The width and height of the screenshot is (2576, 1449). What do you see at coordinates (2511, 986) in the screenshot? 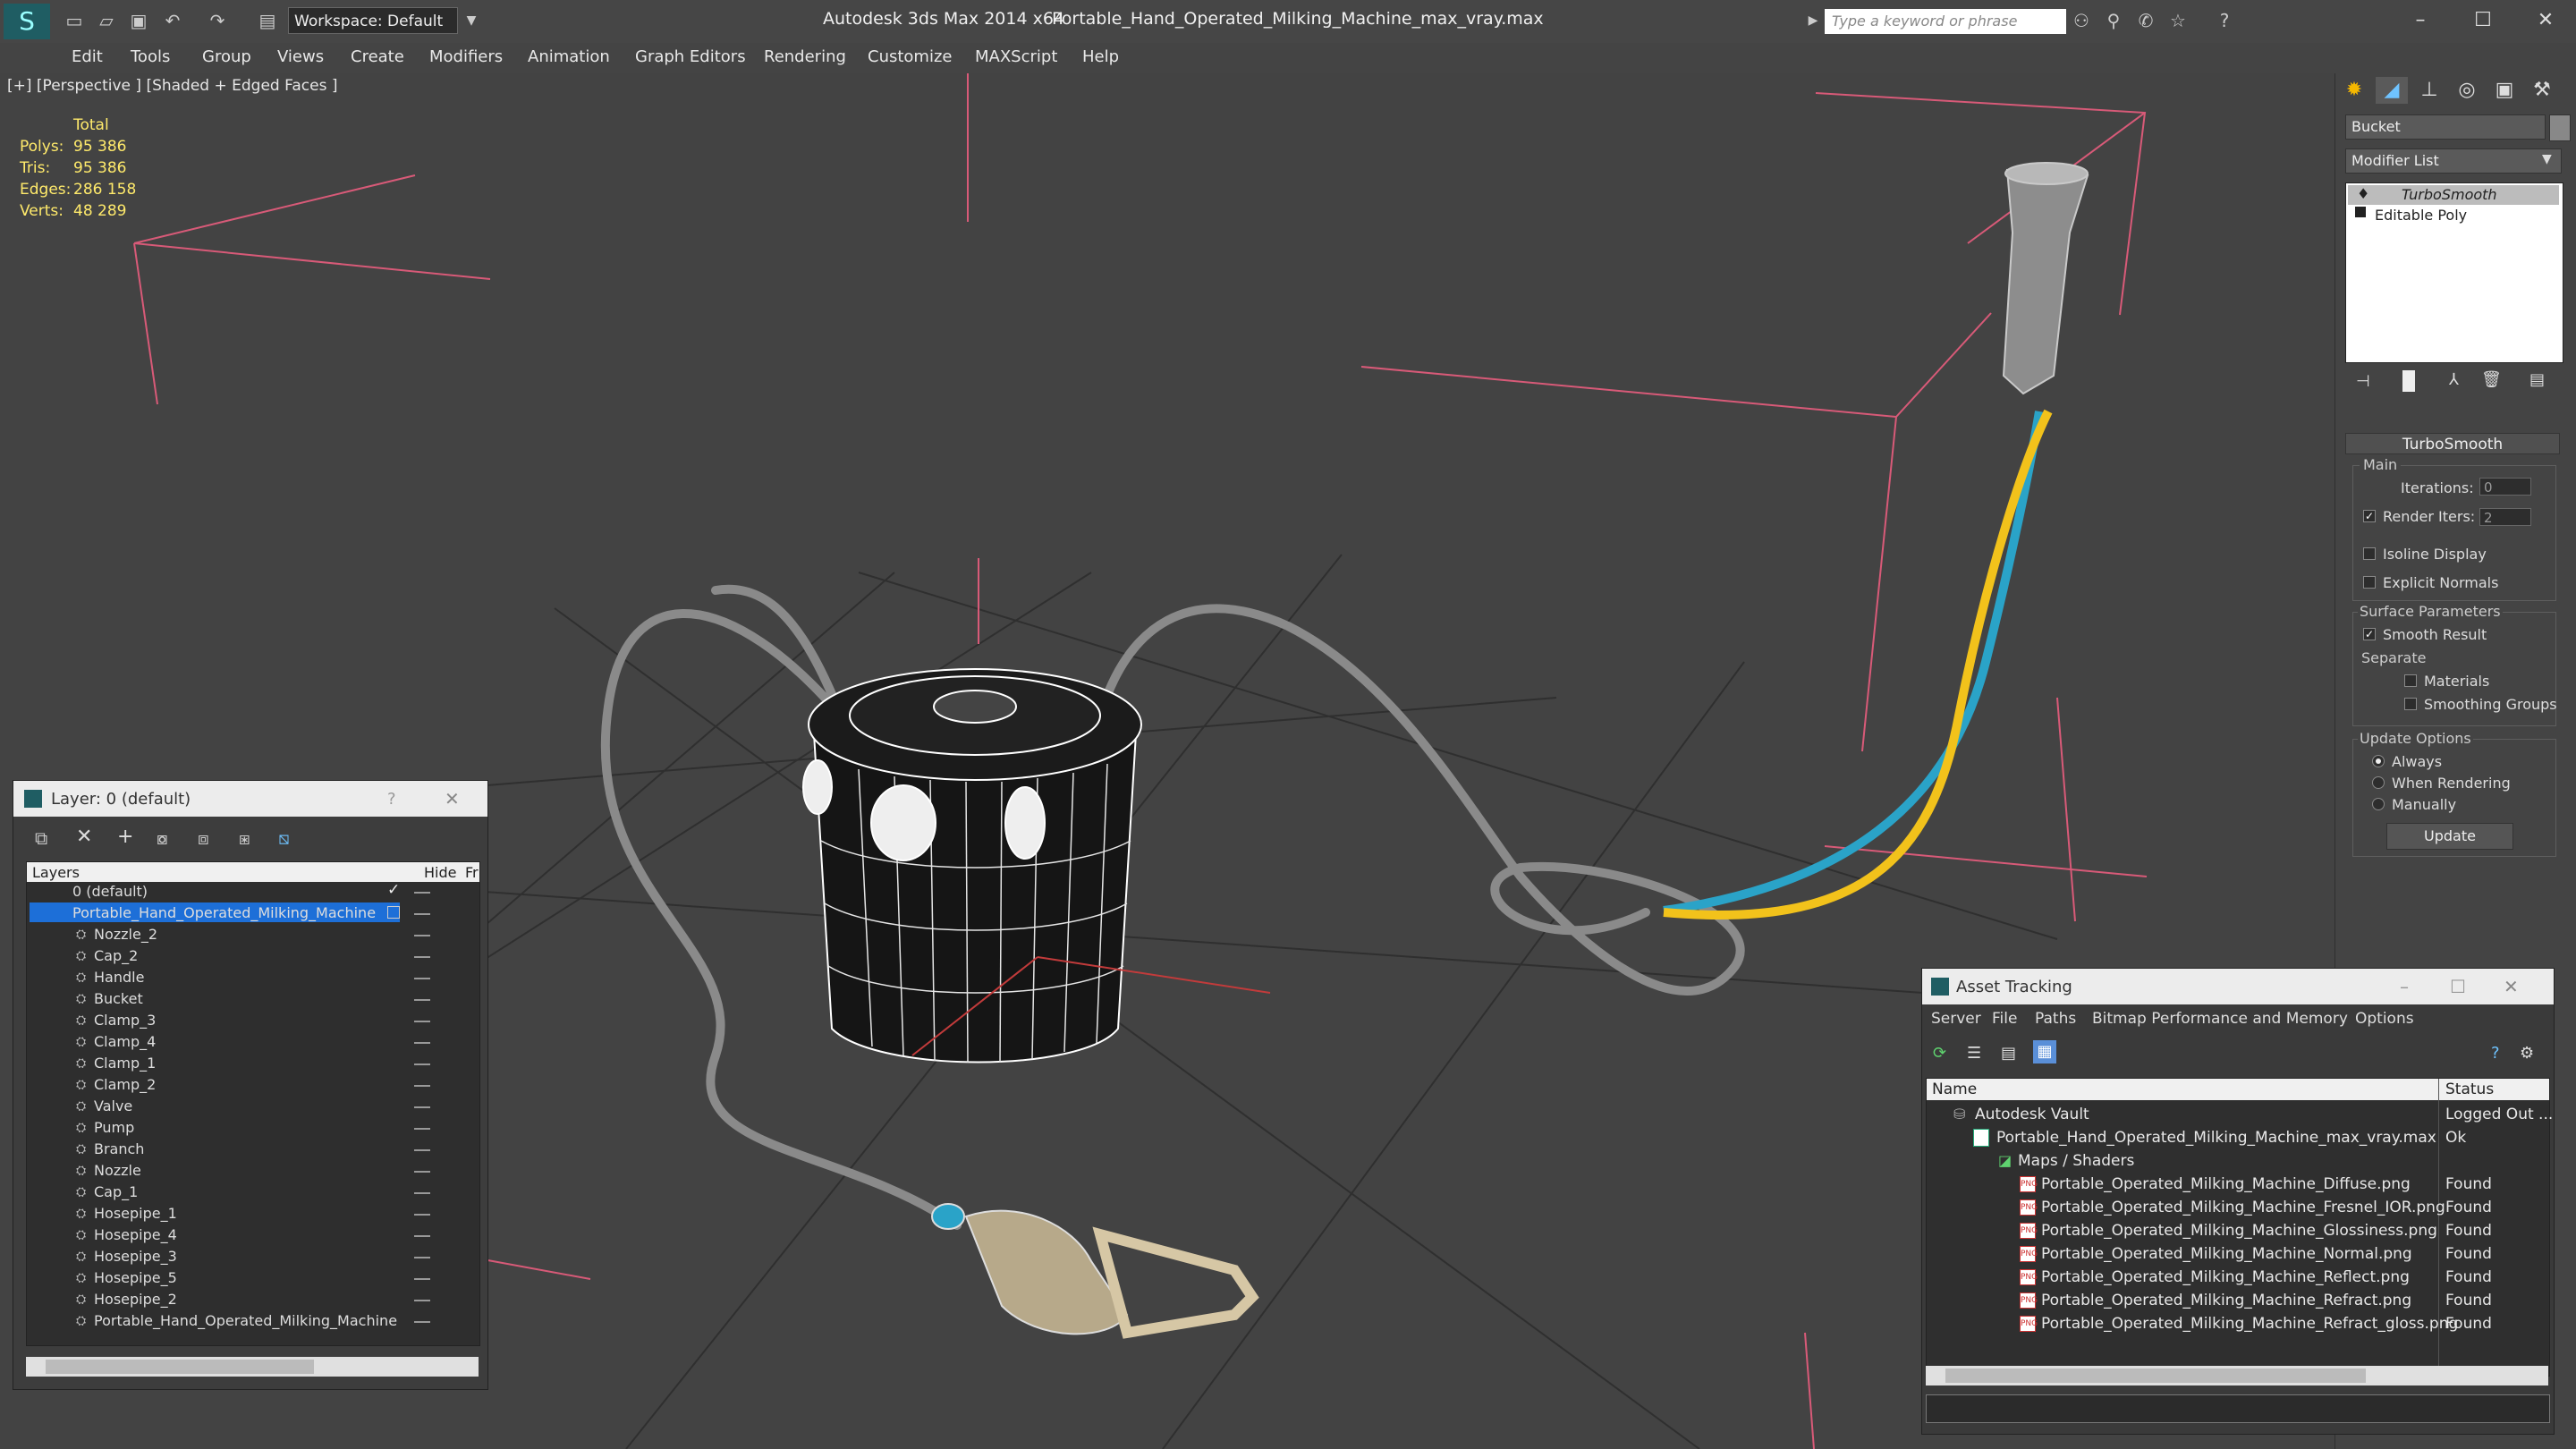
I see `close-icon: ✕` at bounding box center [2511, 986].